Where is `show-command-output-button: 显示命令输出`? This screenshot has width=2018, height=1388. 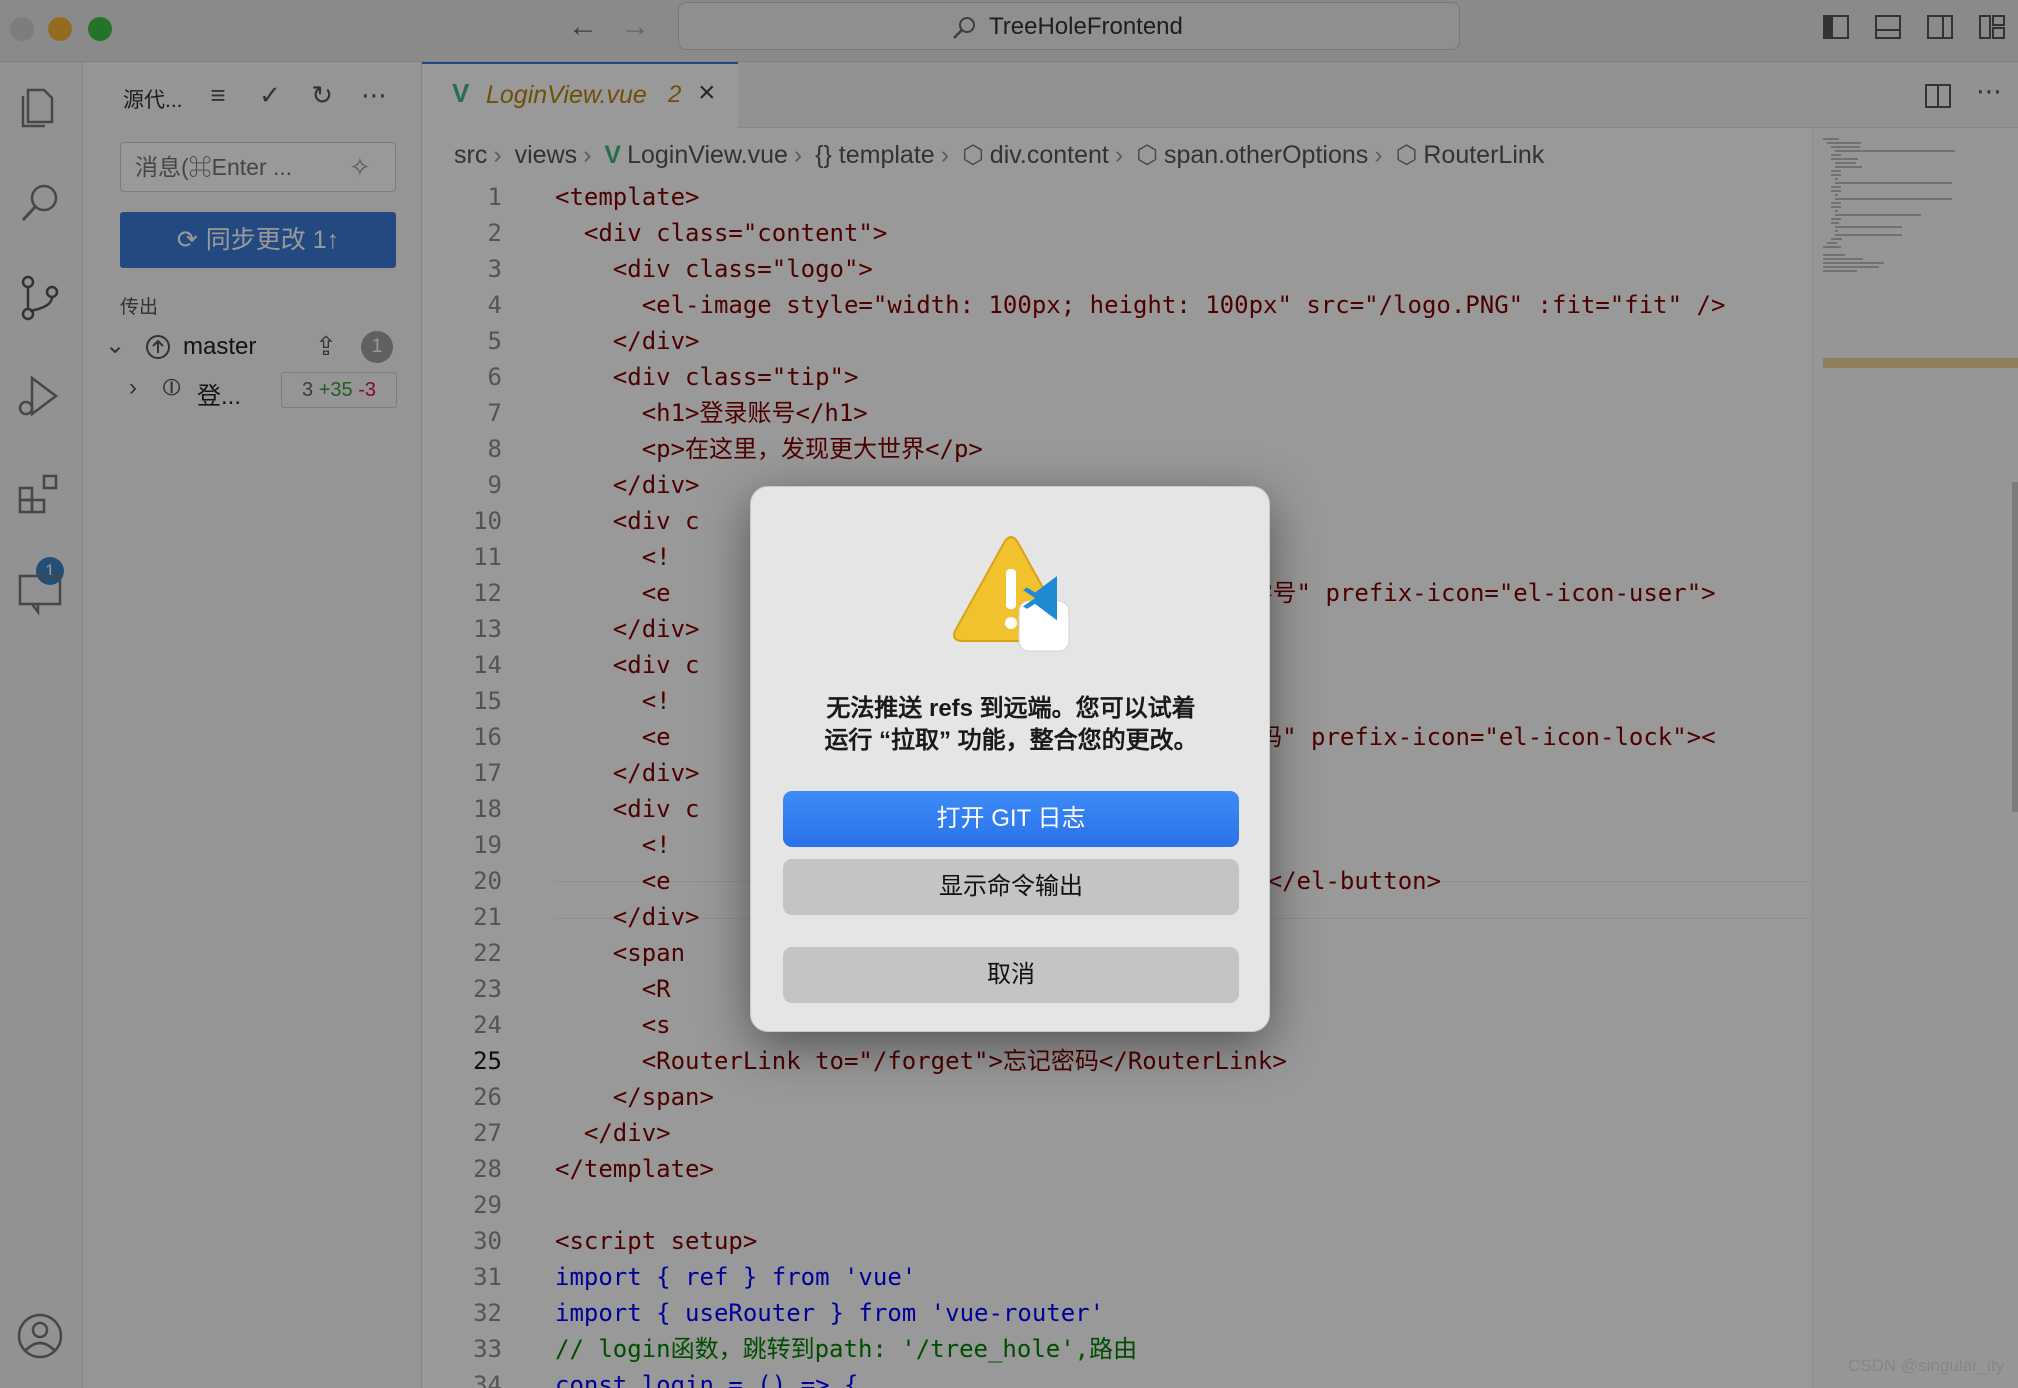
show-command-output-button: 显示命令输出 is located at coordinates (1011, 887).